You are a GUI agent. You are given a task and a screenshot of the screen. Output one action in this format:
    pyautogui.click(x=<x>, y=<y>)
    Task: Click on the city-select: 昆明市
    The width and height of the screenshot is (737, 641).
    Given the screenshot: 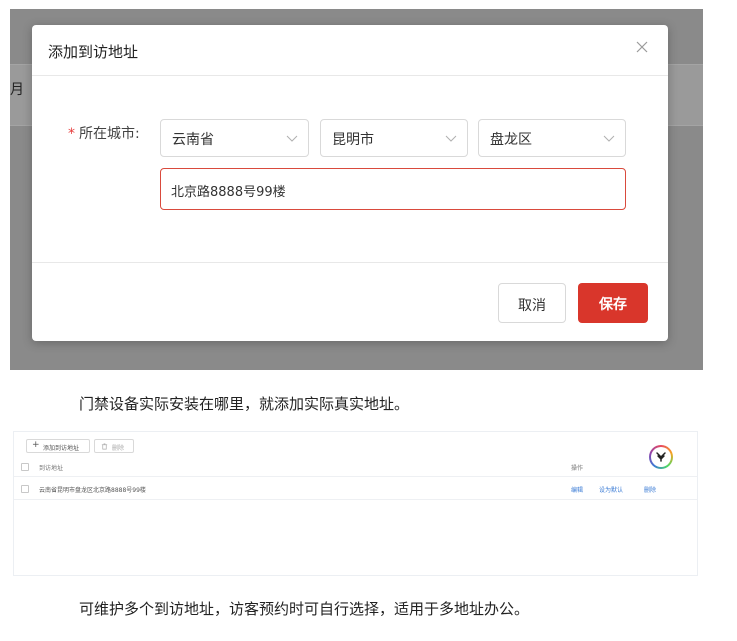 What is the action you would take?
    pyautogui.click(x=394, y=138)
    